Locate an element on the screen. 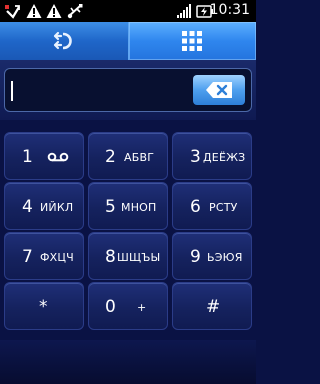  key-digit: # is located at coordinates (213, 307).